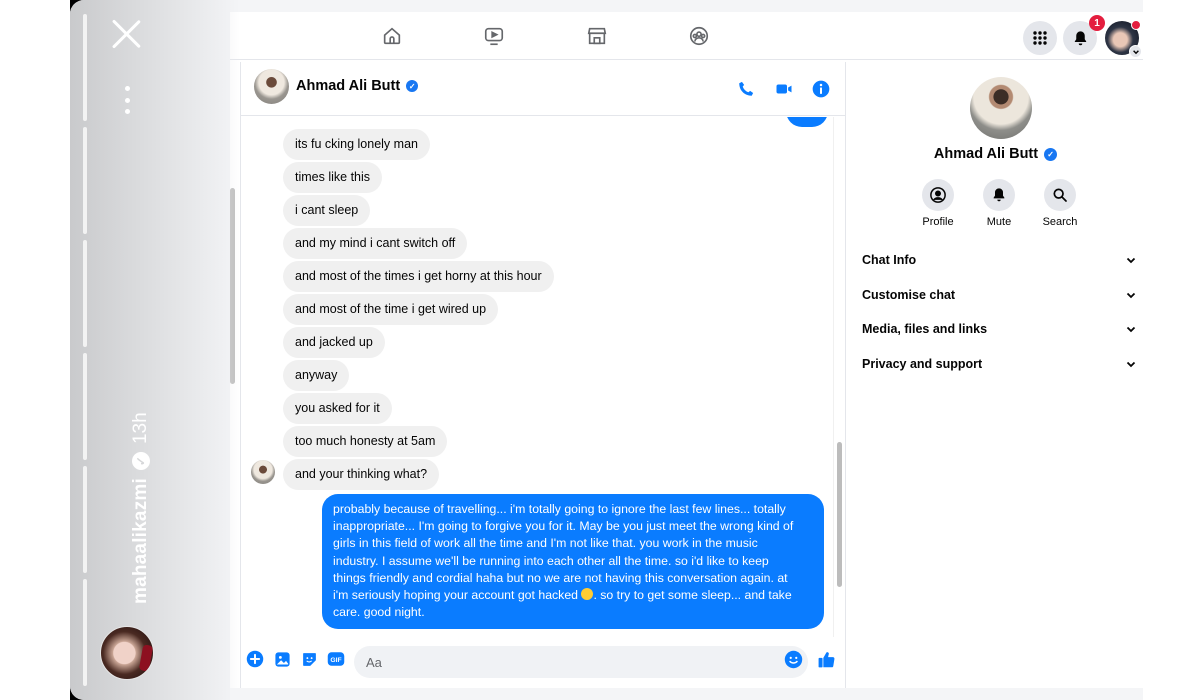 The height and width of the screenshot is (700, 1200). Describe the element at coordinates (1123, 39) in the screenshot. I see `account-avatar` at that location.